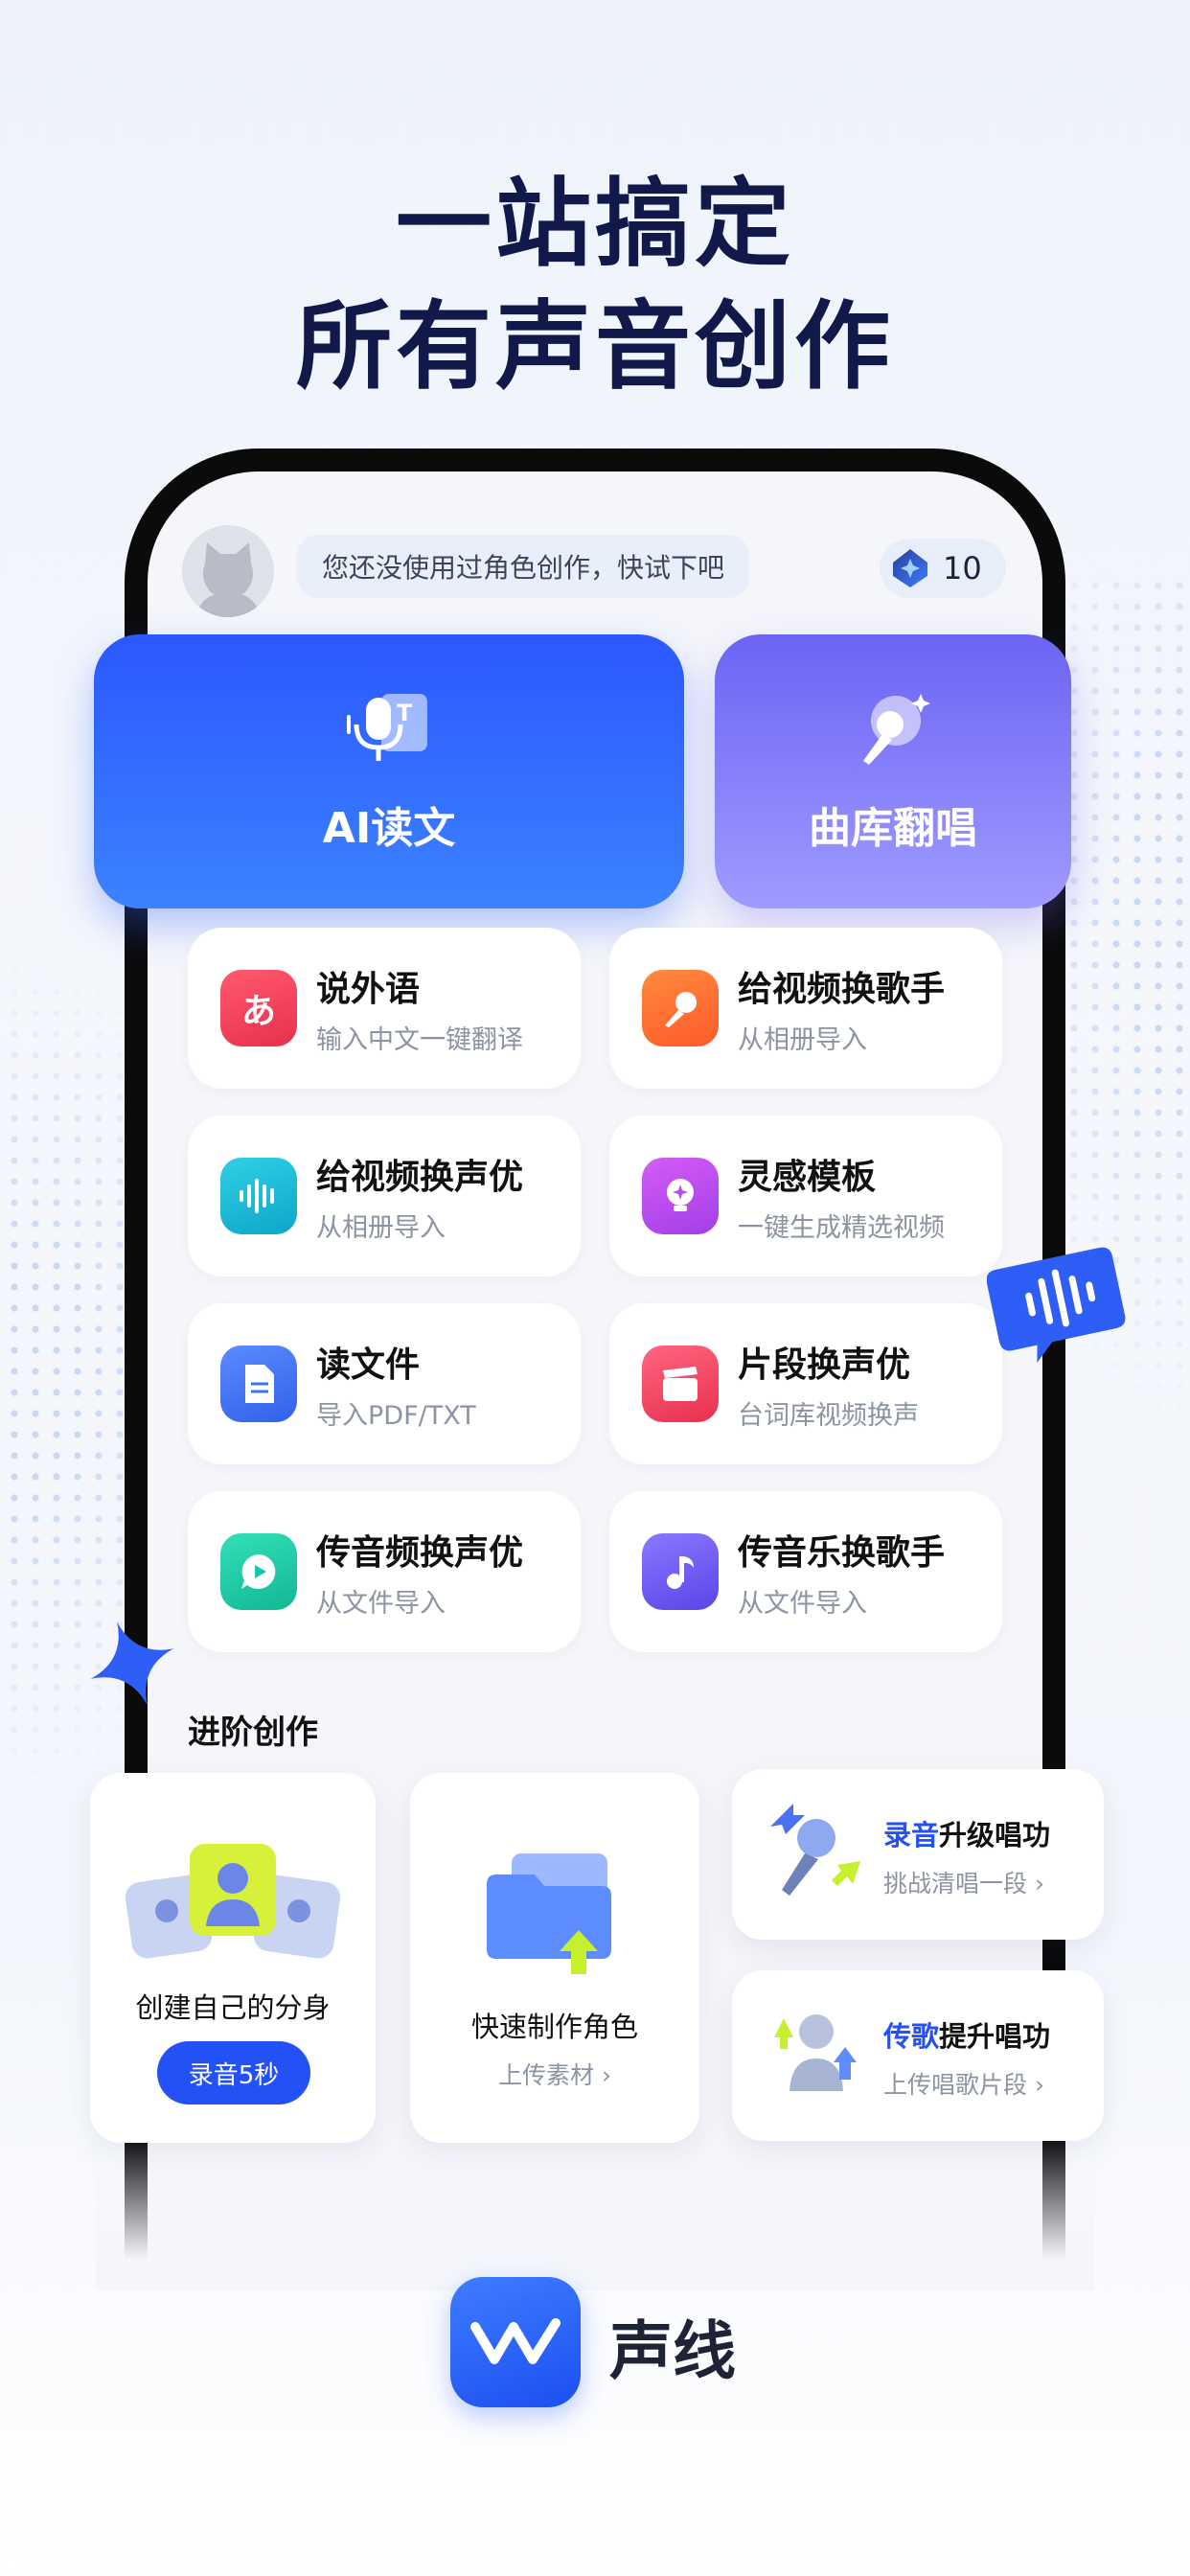 This screenshot has height=2576, width=1190. Describe the element at coordinates (132, 1664) in the screenshot. I see `sparkle-star-icon` at that location.